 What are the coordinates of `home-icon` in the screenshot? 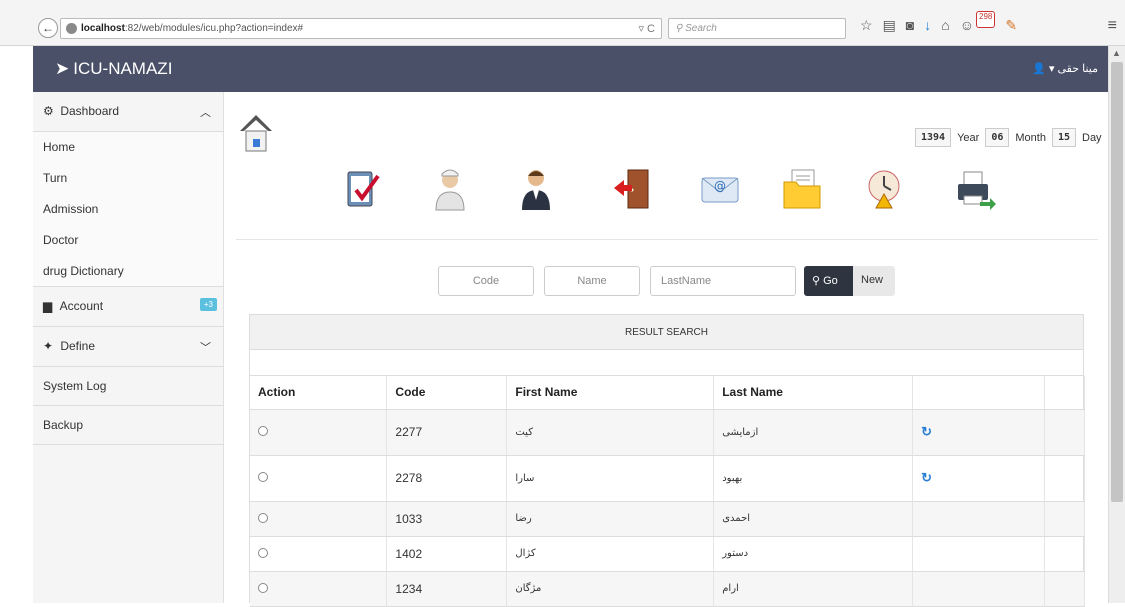 It's located at (256, 133).